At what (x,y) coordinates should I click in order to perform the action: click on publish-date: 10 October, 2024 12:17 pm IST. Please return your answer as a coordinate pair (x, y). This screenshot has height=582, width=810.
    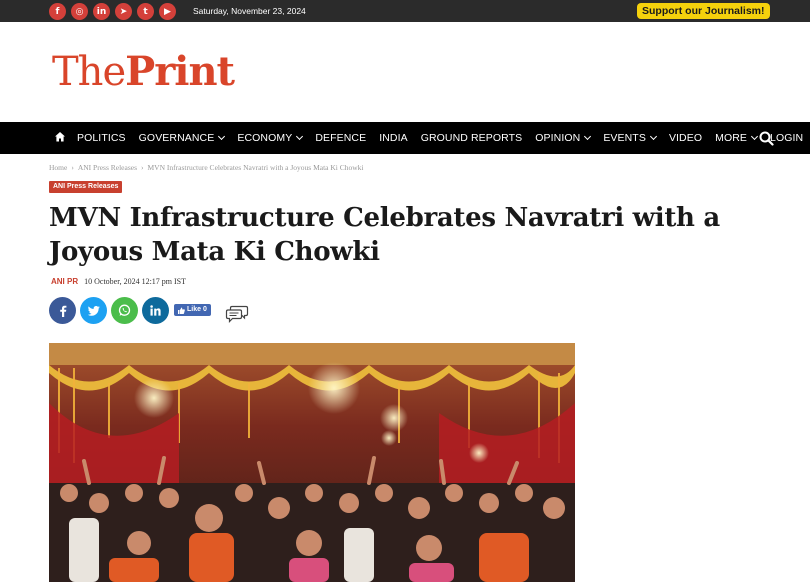
    Looking at the image, I should click on (135, 281).